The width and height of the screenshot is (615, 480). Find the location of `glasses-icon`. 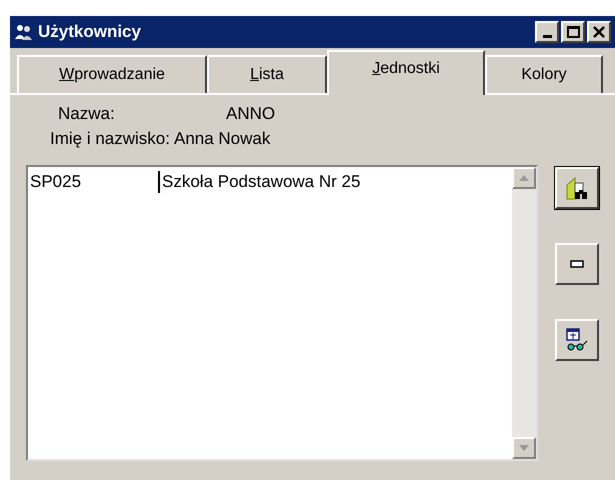

glasses-icon is located at coordinates (577, 340).